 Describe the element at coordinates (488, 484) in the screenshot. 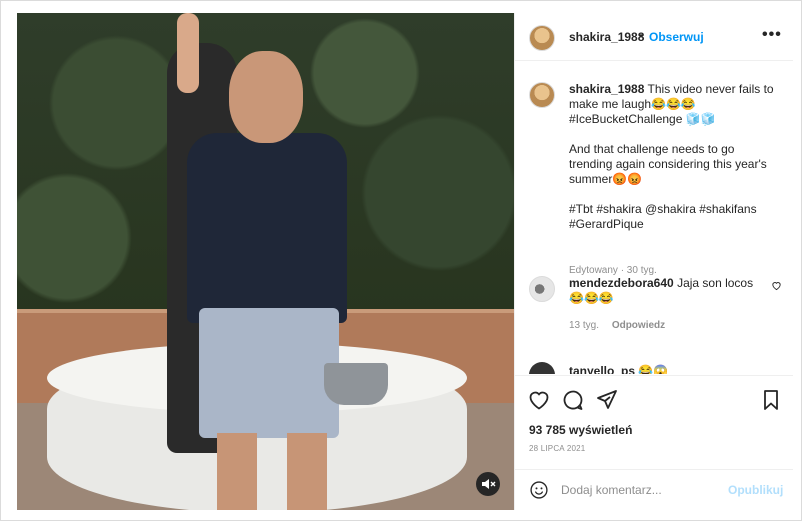

I see `speaker-muted-icon` at that location.